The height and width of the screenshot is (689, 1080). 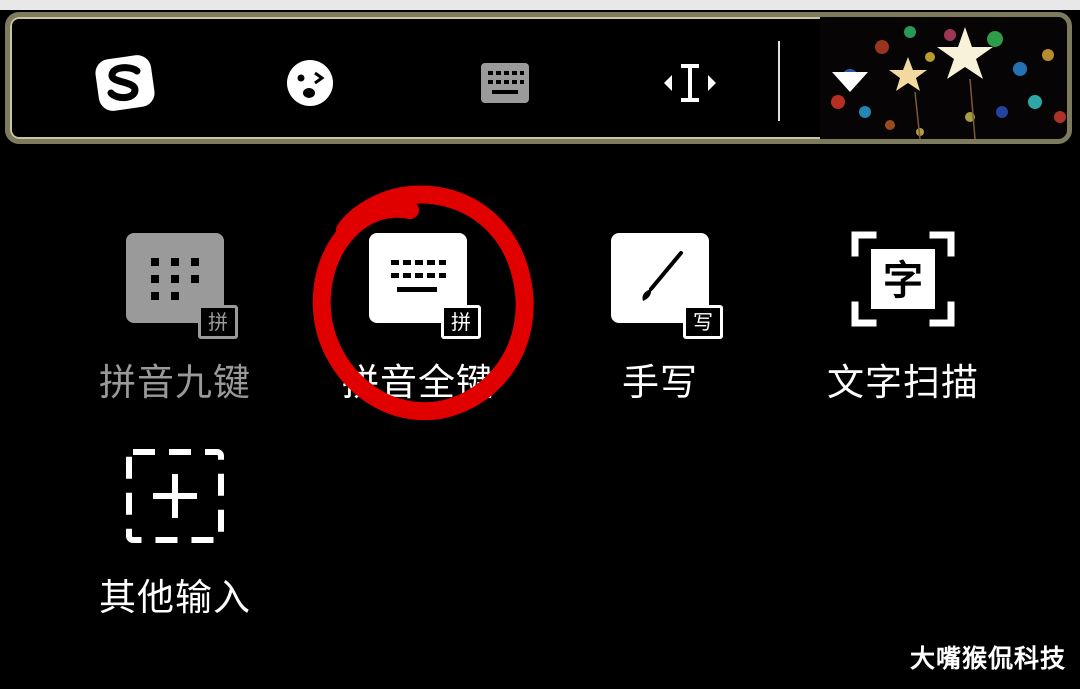 I want to click on collapse-button, so click(x=850, y=83).